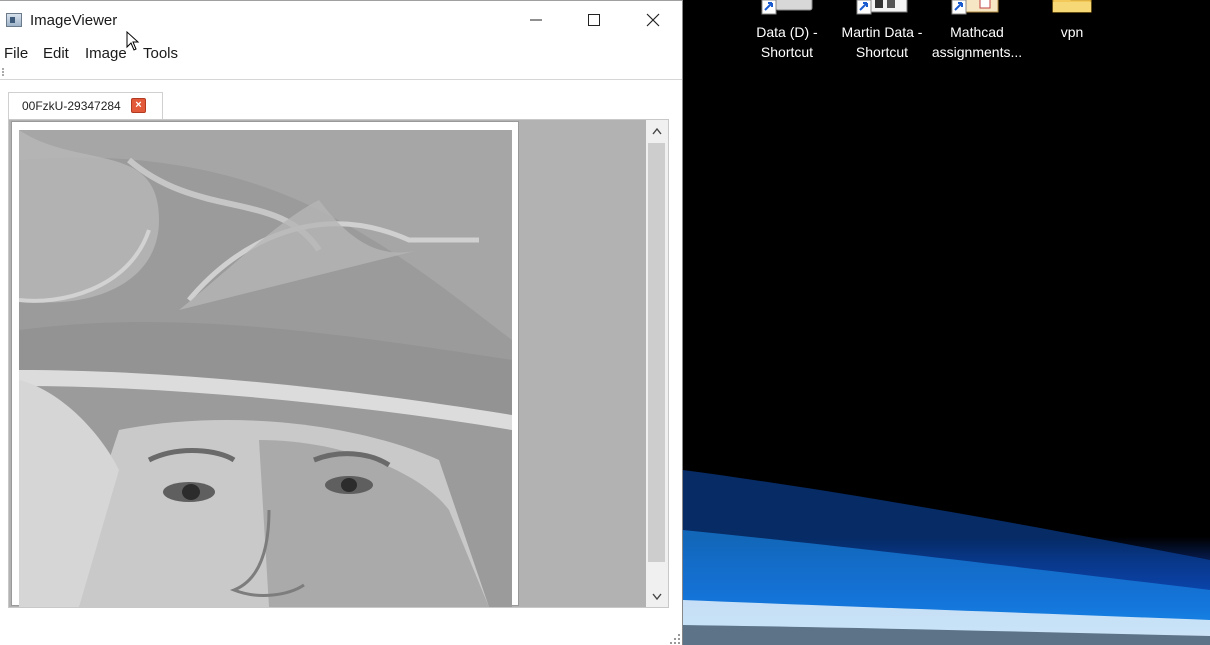 Image resolution: width=1210 pixels, height=645 pixels. I want to click on close-button, so click(653, 20).